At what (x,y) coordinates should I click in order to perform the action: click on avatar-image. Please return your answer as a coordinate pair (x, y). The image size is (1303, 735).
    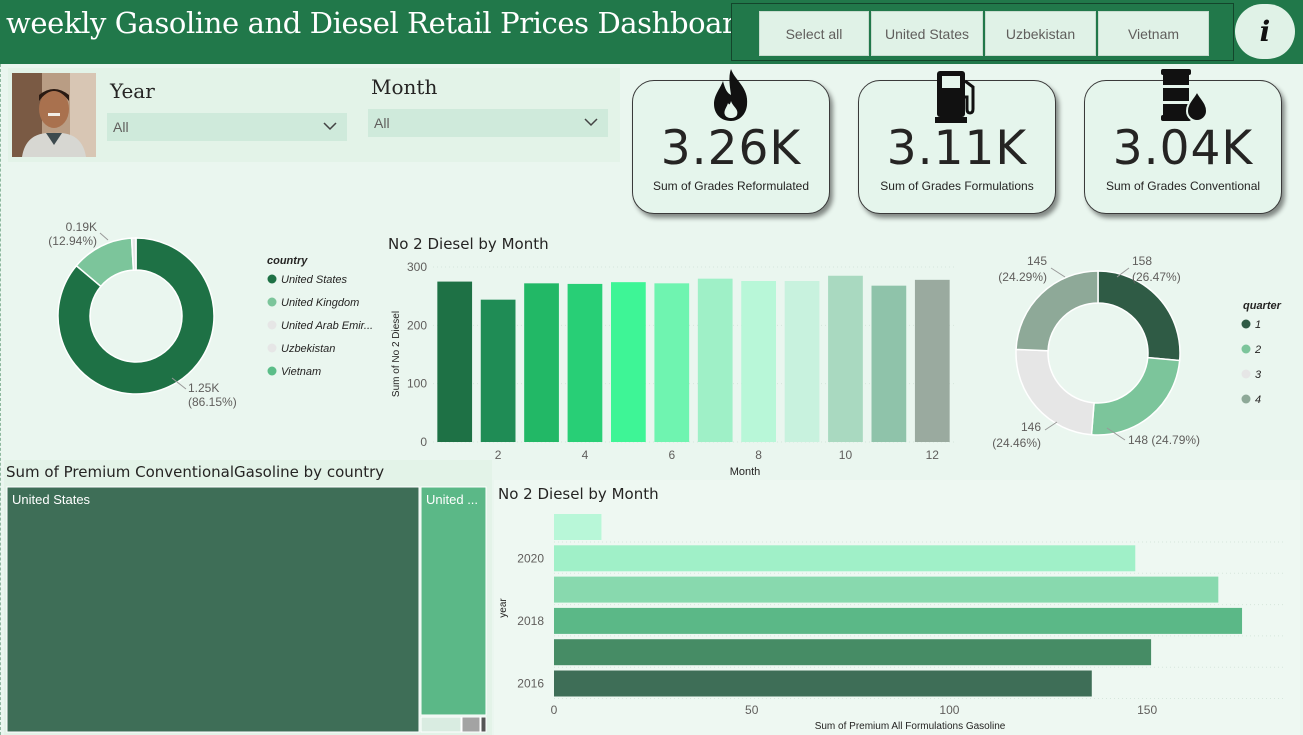
    Looking at the image, I should click on (54, 115).